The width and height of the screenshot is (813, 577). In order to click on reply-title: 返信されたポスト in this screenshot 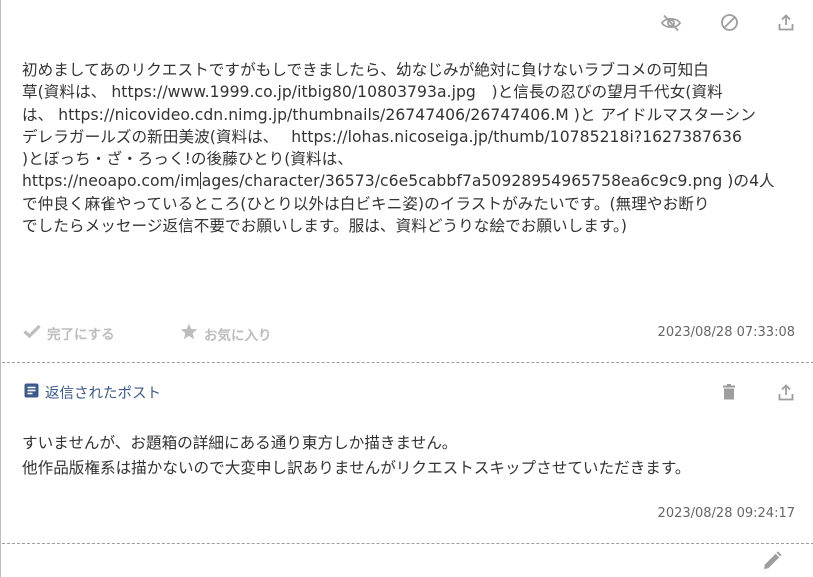, I will do `click(92, 392)`.